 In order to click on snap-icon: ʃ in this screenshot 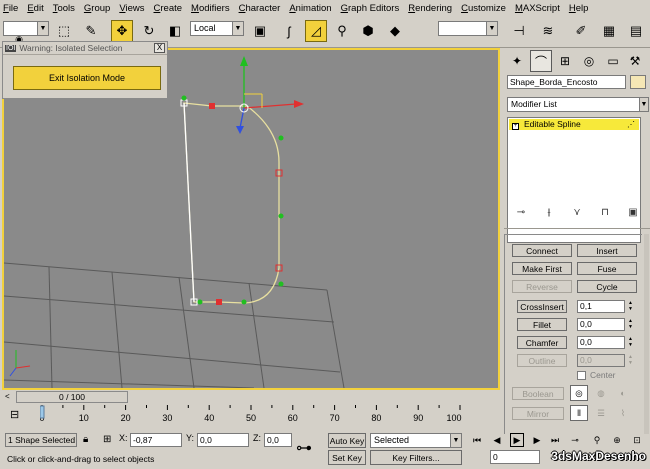, I will do `click(289, 31)`.